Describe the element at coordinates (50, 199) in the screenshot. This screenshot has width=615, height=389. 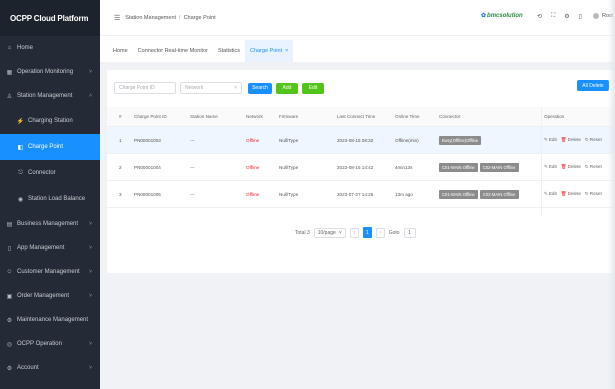
I see `sidebar-item-load-balance: ◉ Station Load Balance` at that location.